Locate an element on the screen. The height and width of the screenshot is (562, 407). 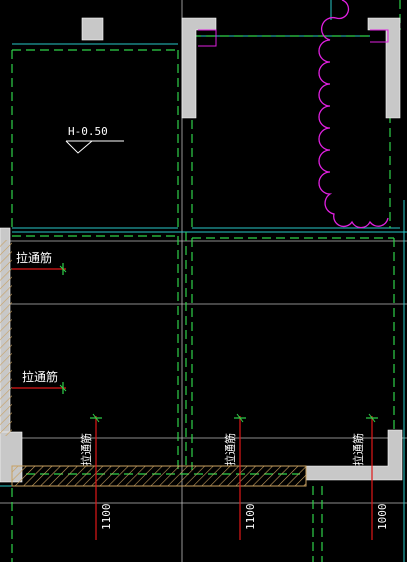
dimension-1: 1100 is located at coordinates (106, 517).